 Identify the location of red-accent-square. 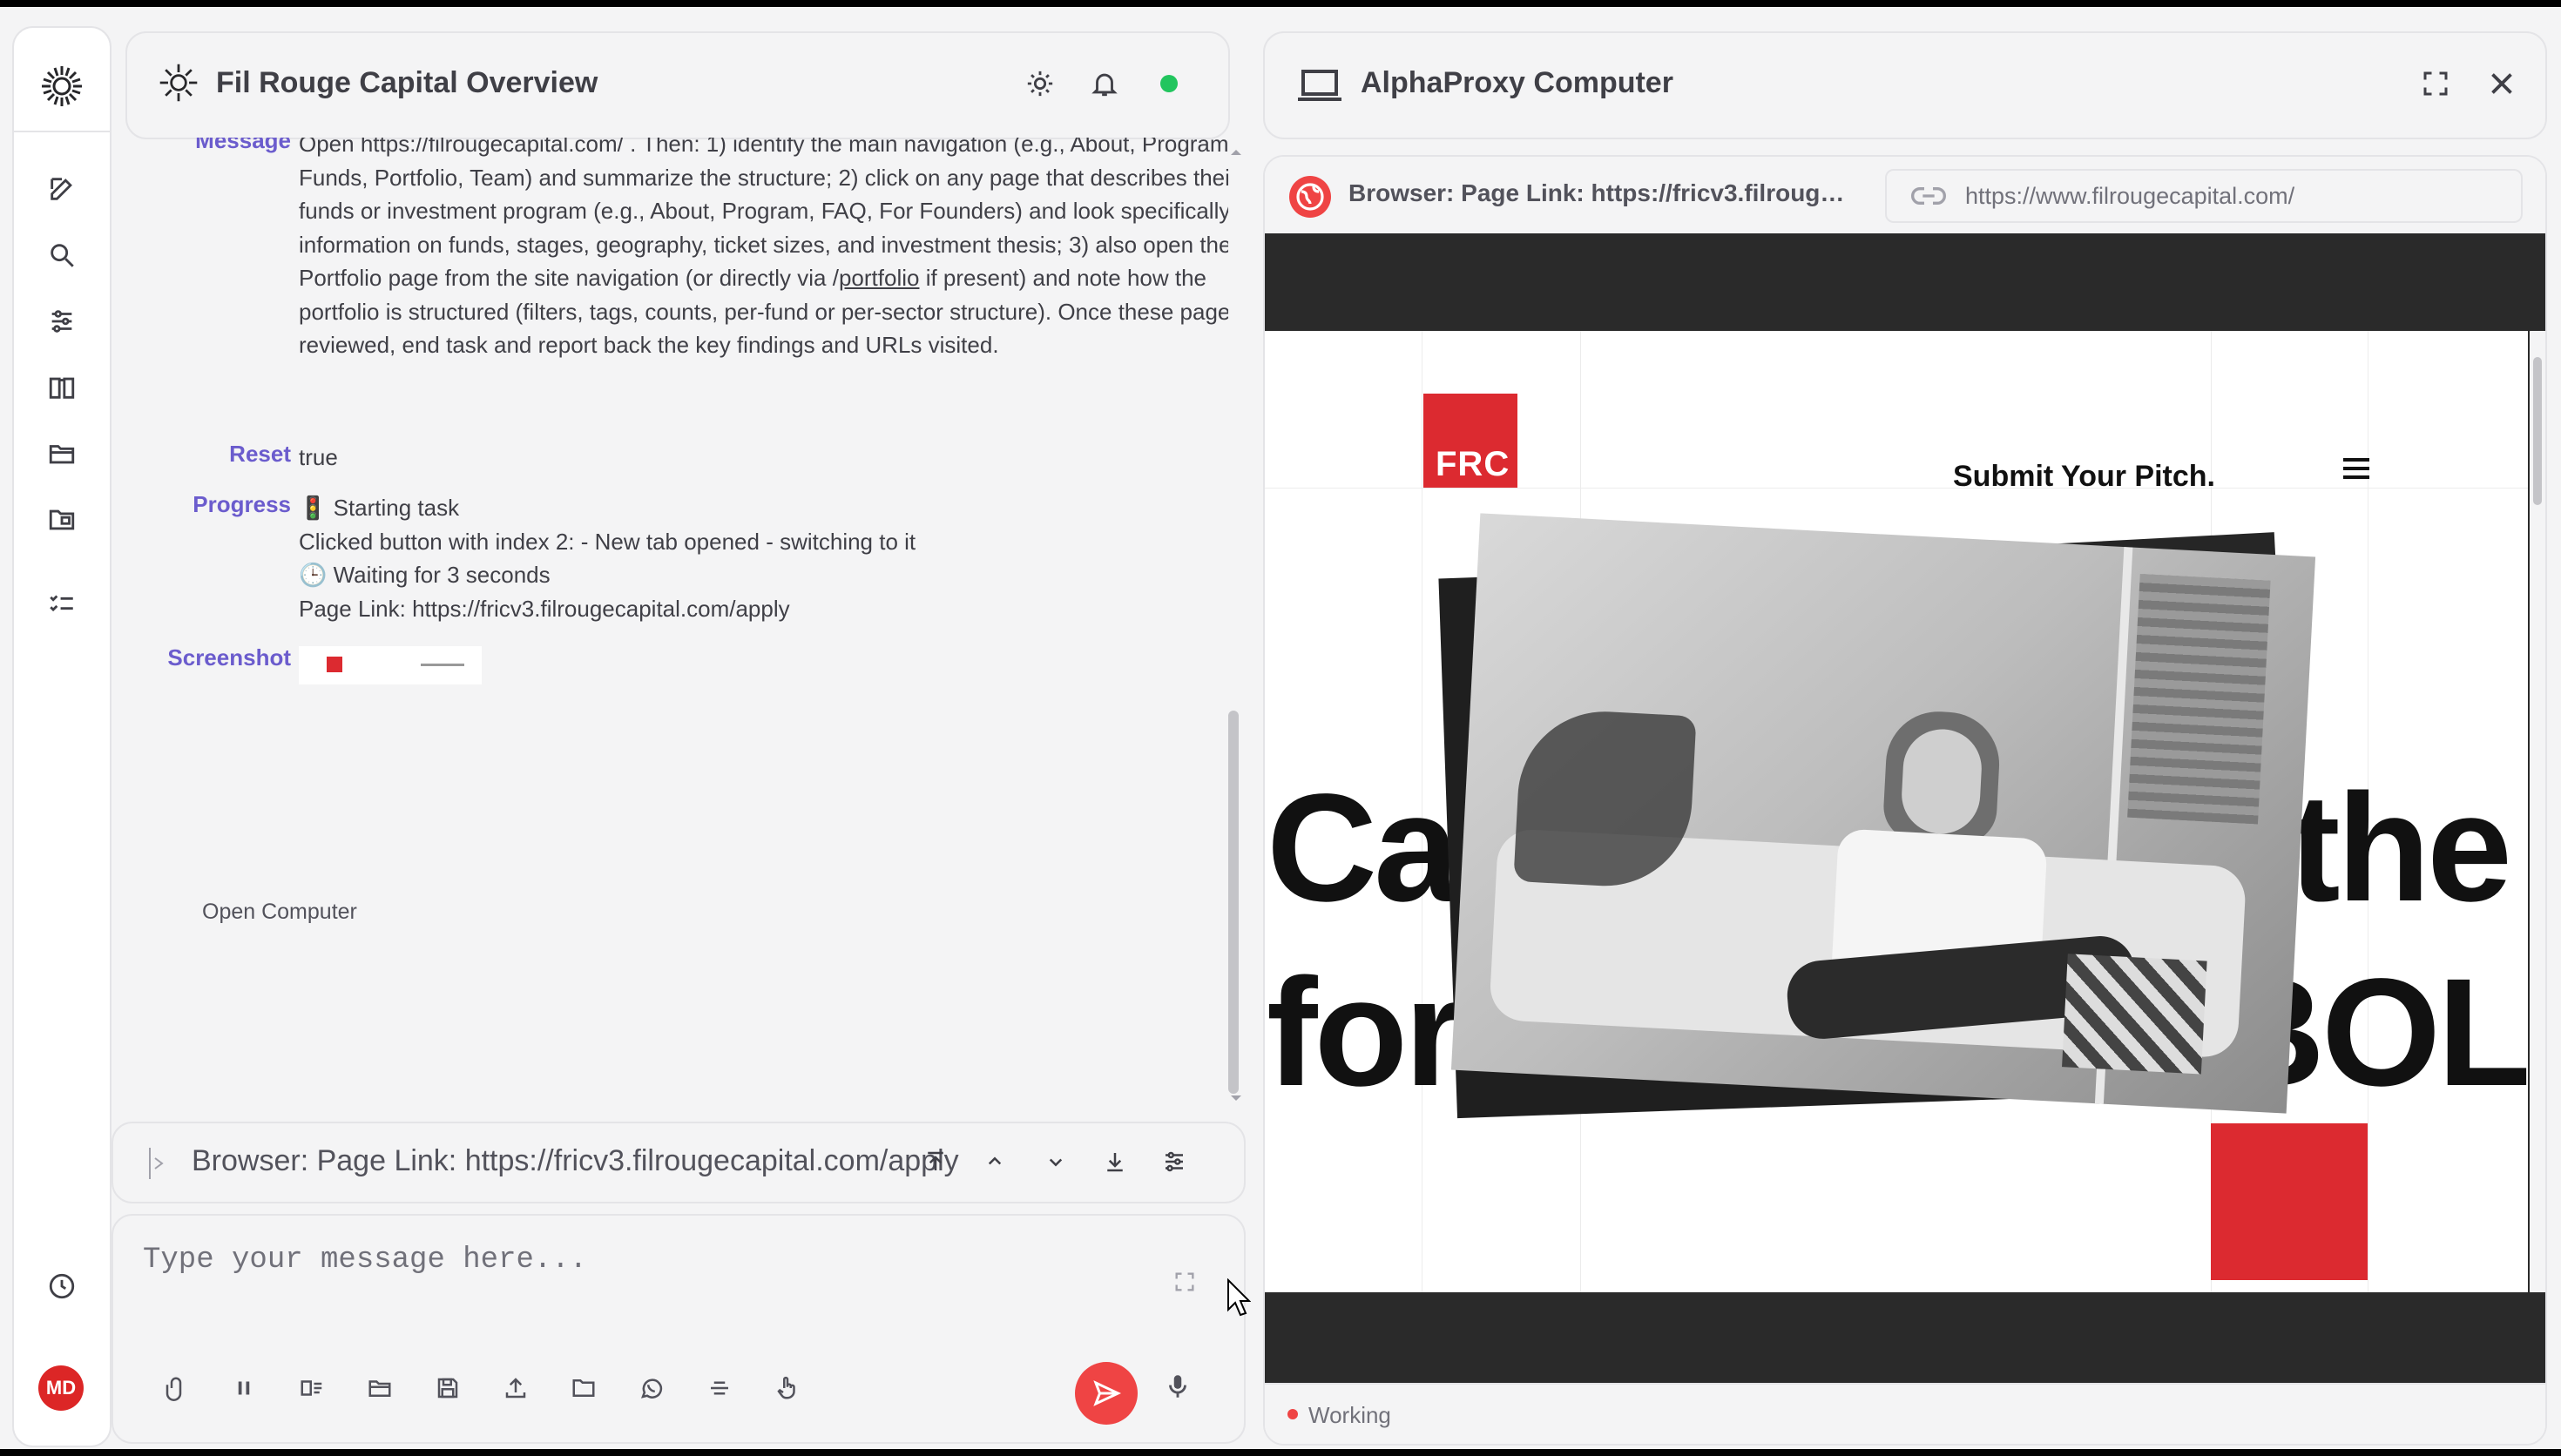
(2289, 1201).